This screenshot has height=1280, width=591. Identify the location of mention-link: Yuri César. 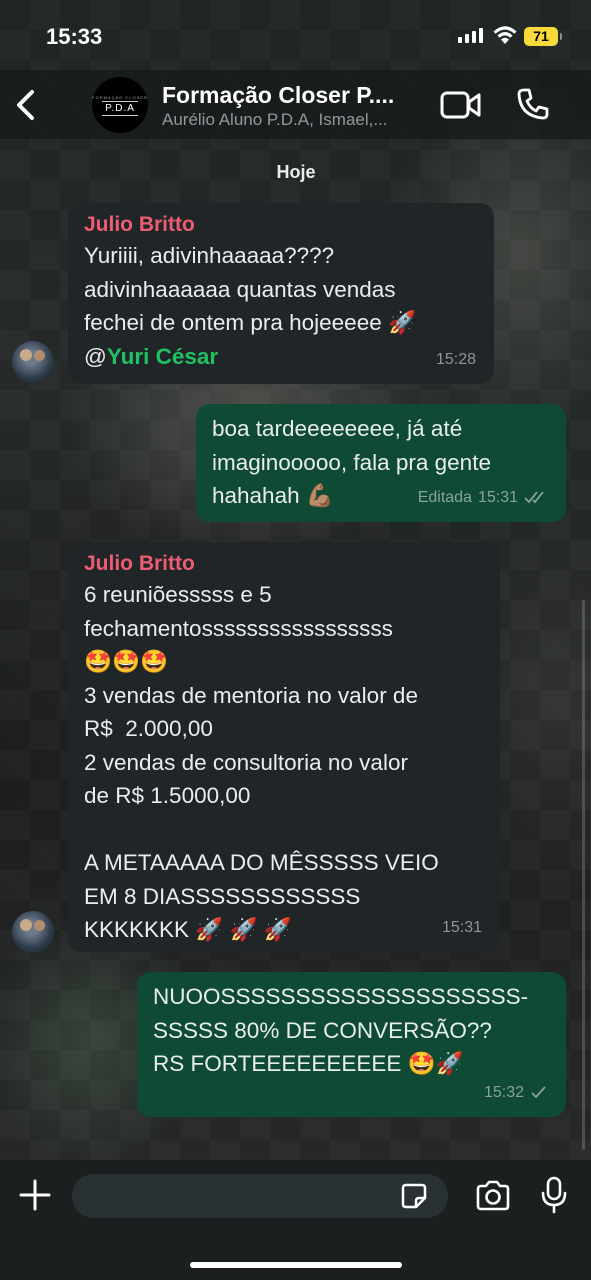
(162, 356).